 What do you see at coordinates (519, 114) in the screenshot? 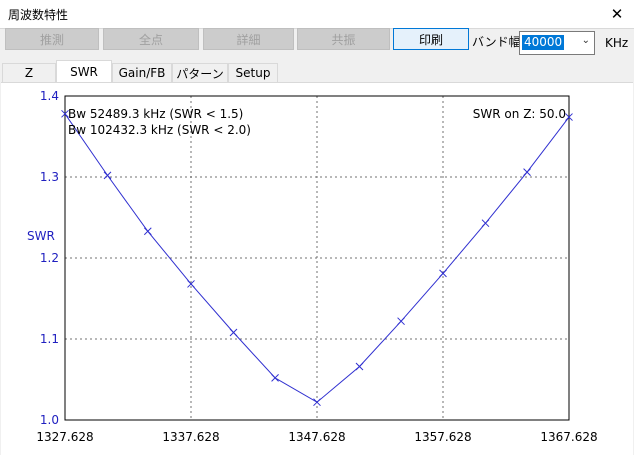
I see `swr-on-z-annotation: SWR on Z: 50.0` at bounding box center [519, 114].